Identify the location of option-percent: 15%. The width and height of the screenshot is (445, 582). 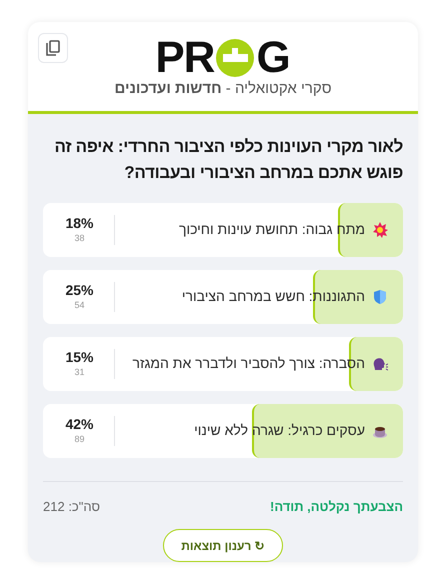
(79, 357).